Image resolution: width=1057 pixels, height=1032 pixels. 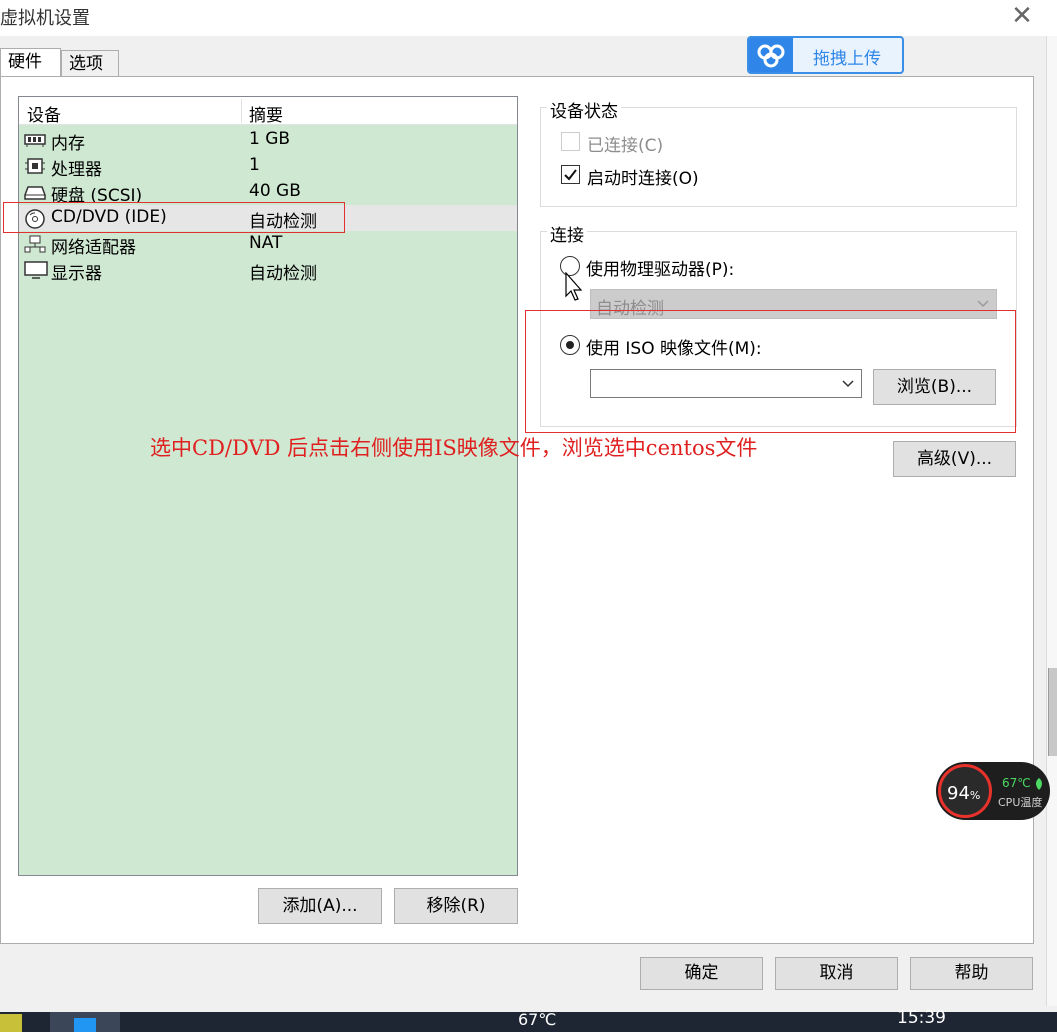 What do you see at coordinates (570, 141) in the screenshot?
I see `connected-checkbox` at bounding box center [570, 141].